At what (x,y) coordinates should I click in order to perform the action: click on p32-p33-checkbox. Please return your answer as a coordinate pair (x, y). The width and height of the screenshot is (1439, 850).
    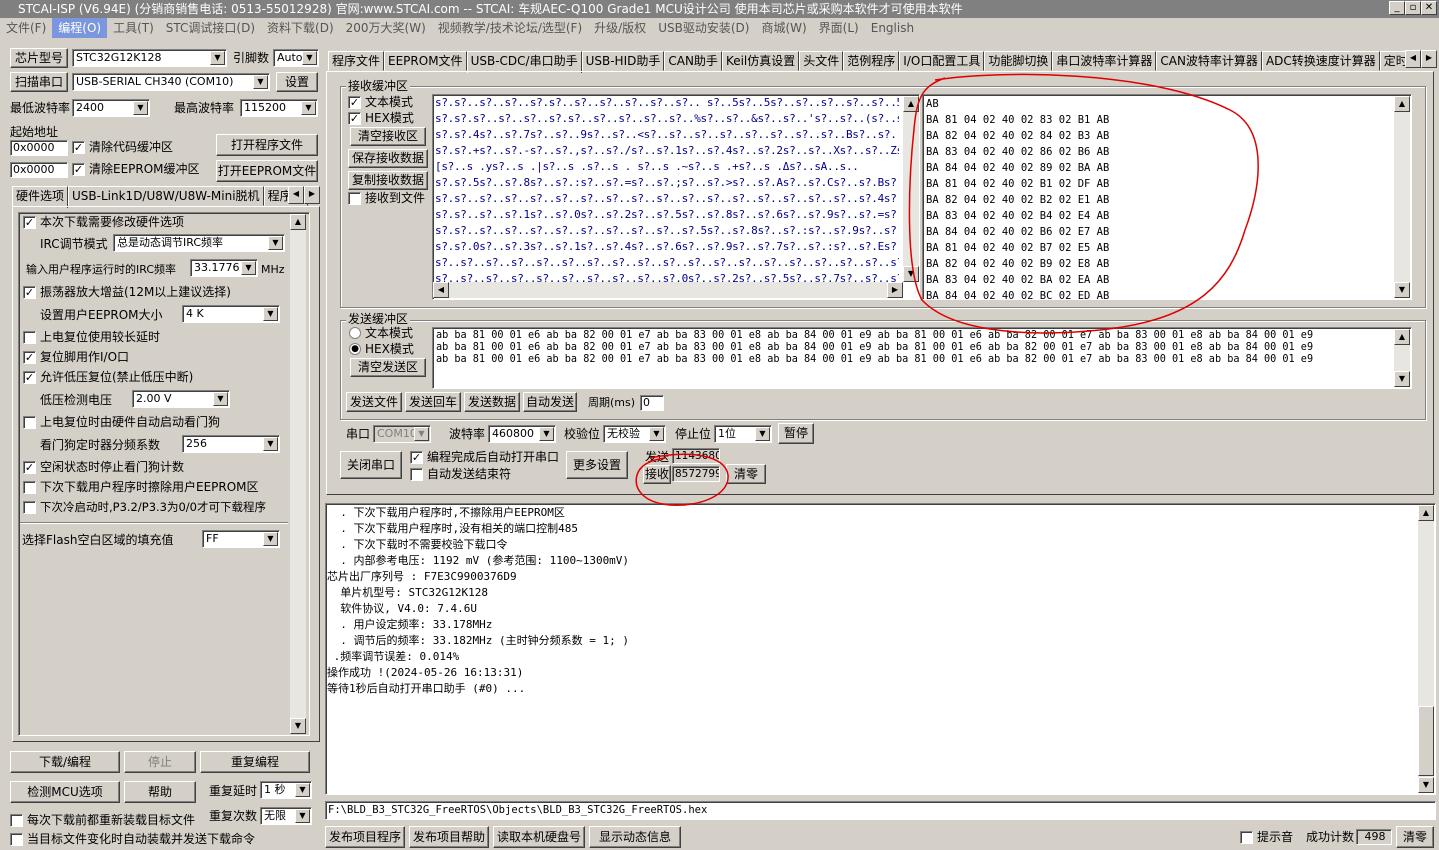
    Looking at the image, I should click on (29, 507).